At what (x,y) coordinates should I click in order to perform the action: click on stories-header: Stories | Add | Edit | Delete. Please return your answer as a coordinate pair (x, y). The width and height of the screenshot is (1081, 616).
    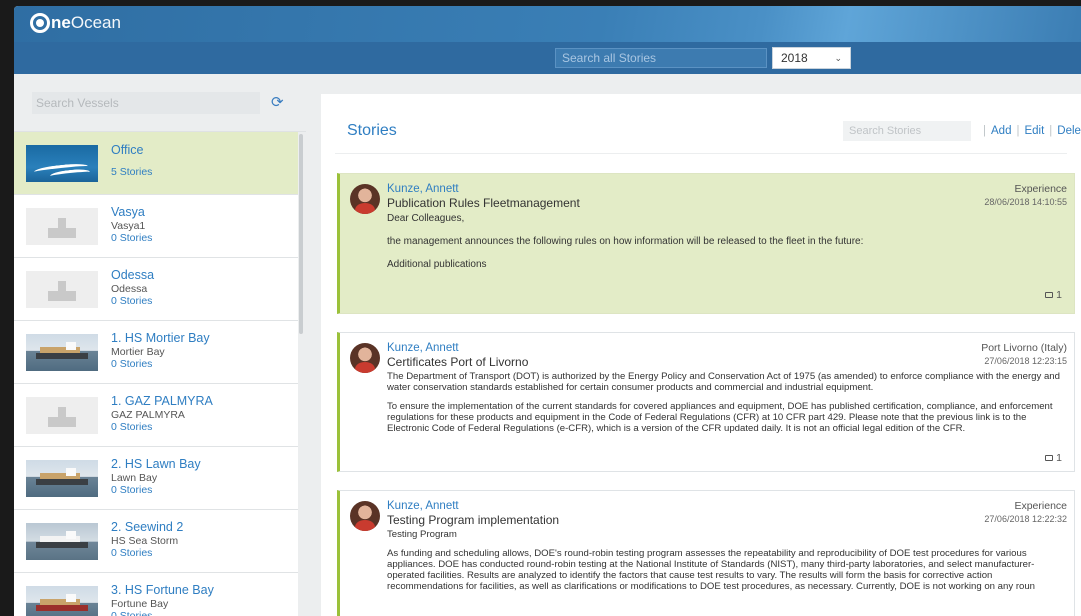
    Looking at the image, I should click on (708, 124).